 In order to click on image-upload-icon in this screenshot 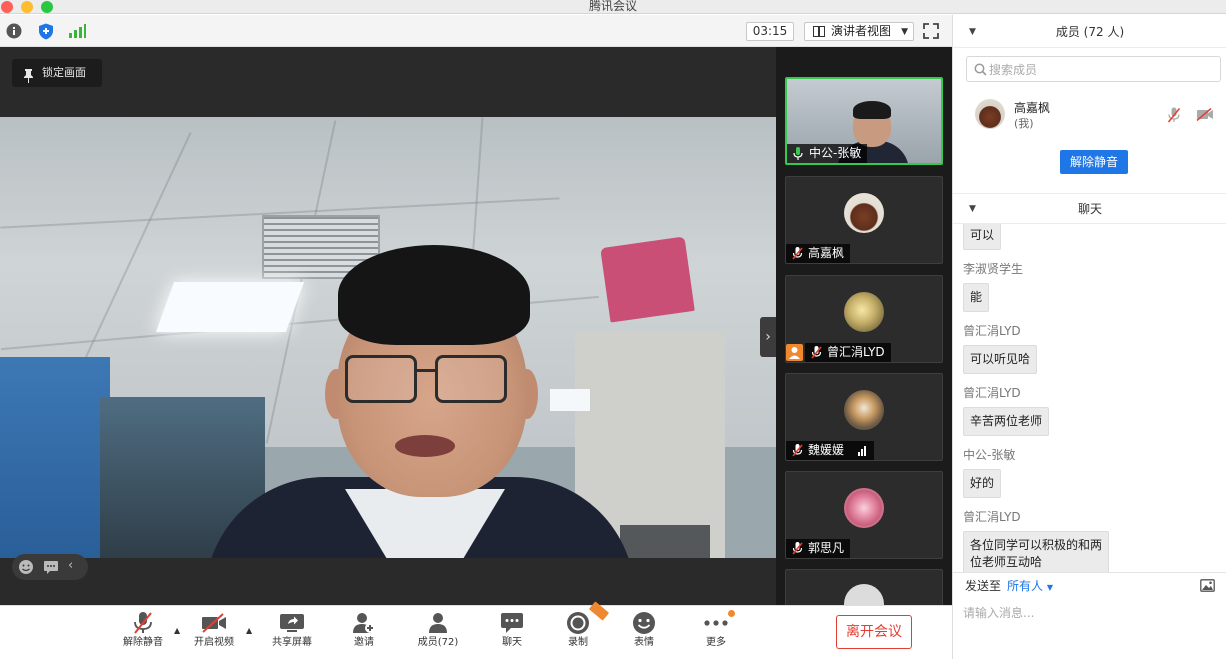, I will do `click(1207, 587)`.